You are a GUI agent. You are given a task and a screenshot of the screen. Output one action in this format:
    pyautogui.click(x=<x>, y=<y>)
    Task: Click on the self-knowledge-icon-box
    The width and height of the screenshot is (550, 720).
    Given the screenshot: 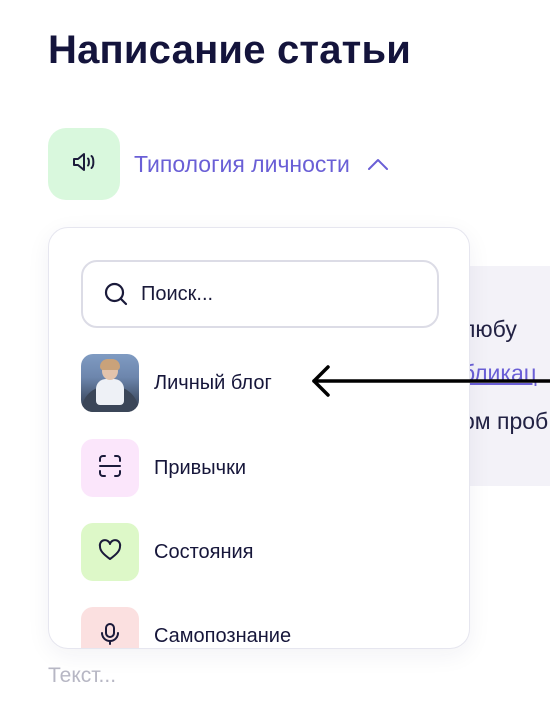 What is the action you would take?
    pyautogui.click(x=110, y=628)
    